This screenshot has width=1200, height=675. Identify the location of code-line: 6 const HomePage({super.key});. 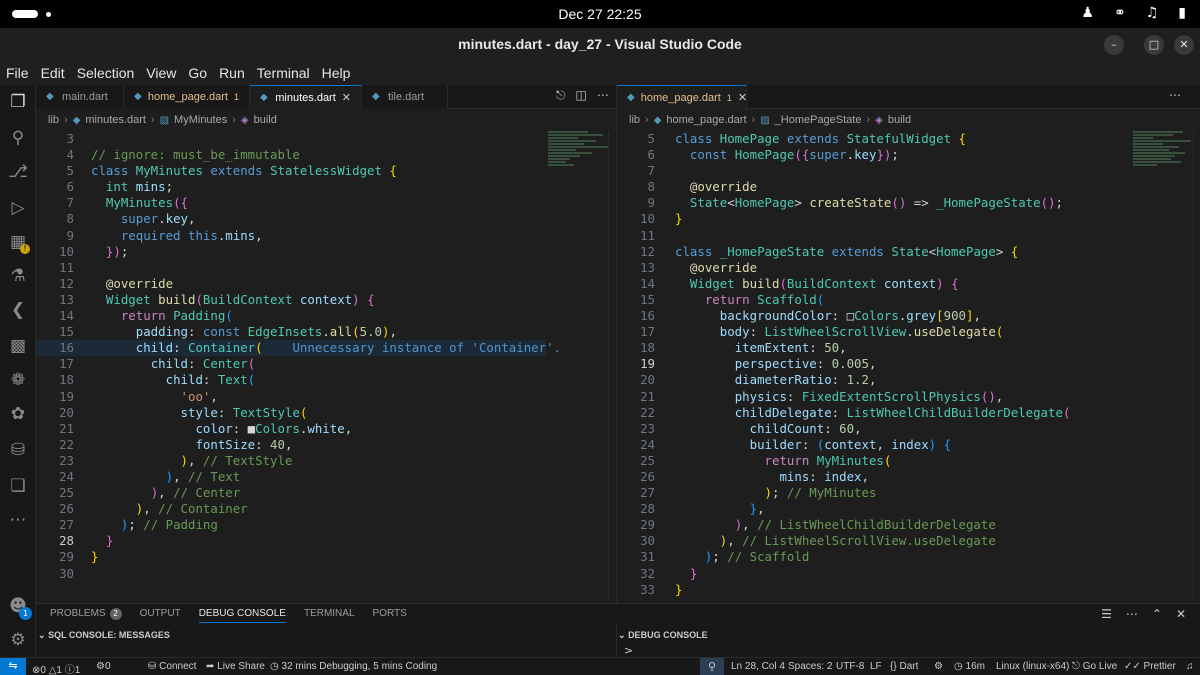
(872, 155).